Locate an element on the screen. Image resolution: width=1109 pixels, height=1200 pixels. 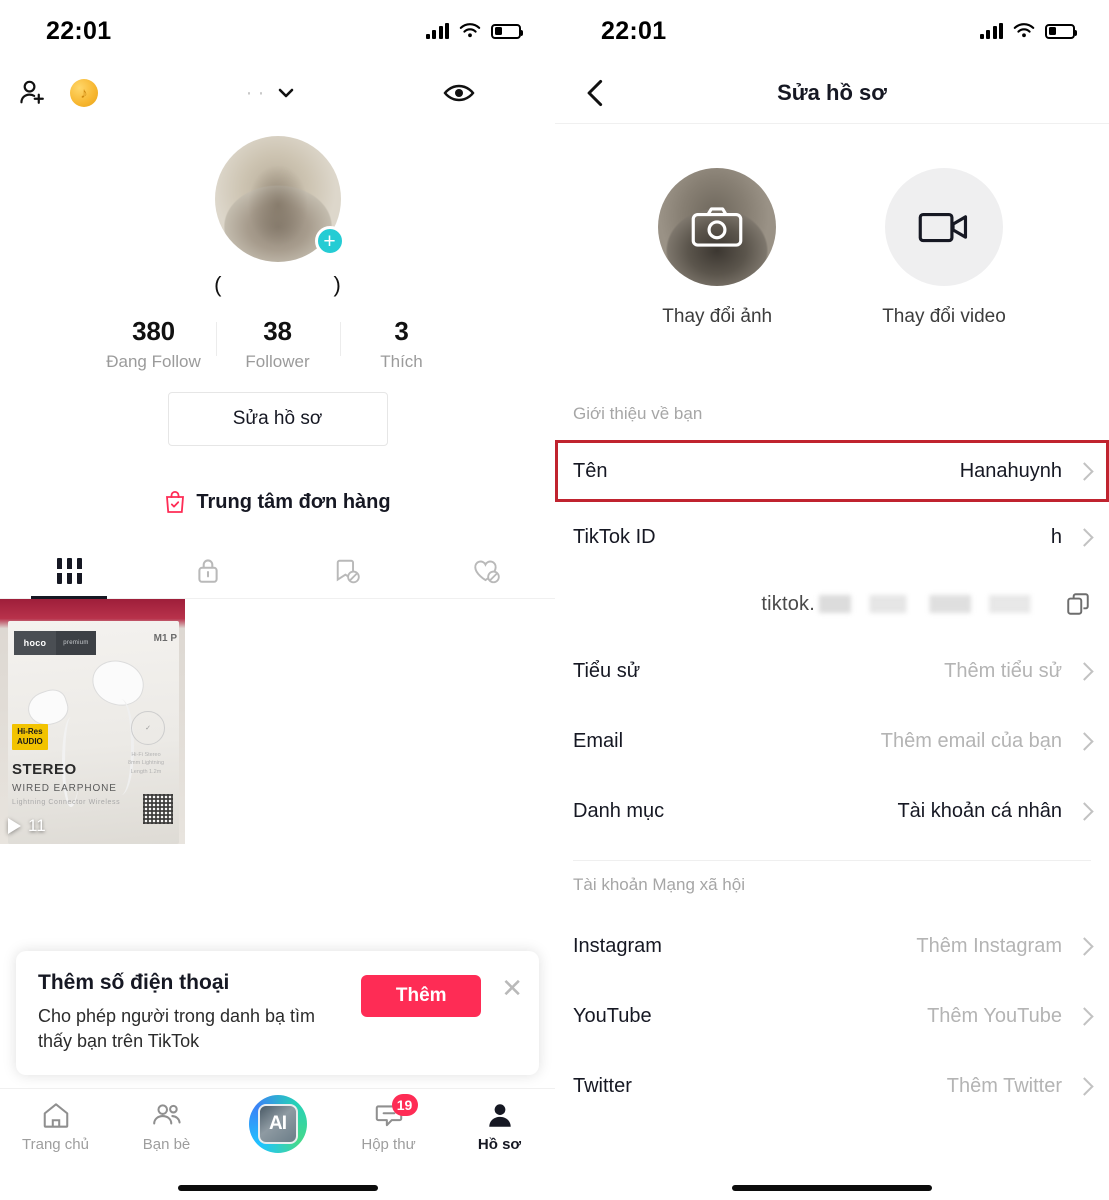
ai-create-icon: AI is located at coordinates (277, 1124).